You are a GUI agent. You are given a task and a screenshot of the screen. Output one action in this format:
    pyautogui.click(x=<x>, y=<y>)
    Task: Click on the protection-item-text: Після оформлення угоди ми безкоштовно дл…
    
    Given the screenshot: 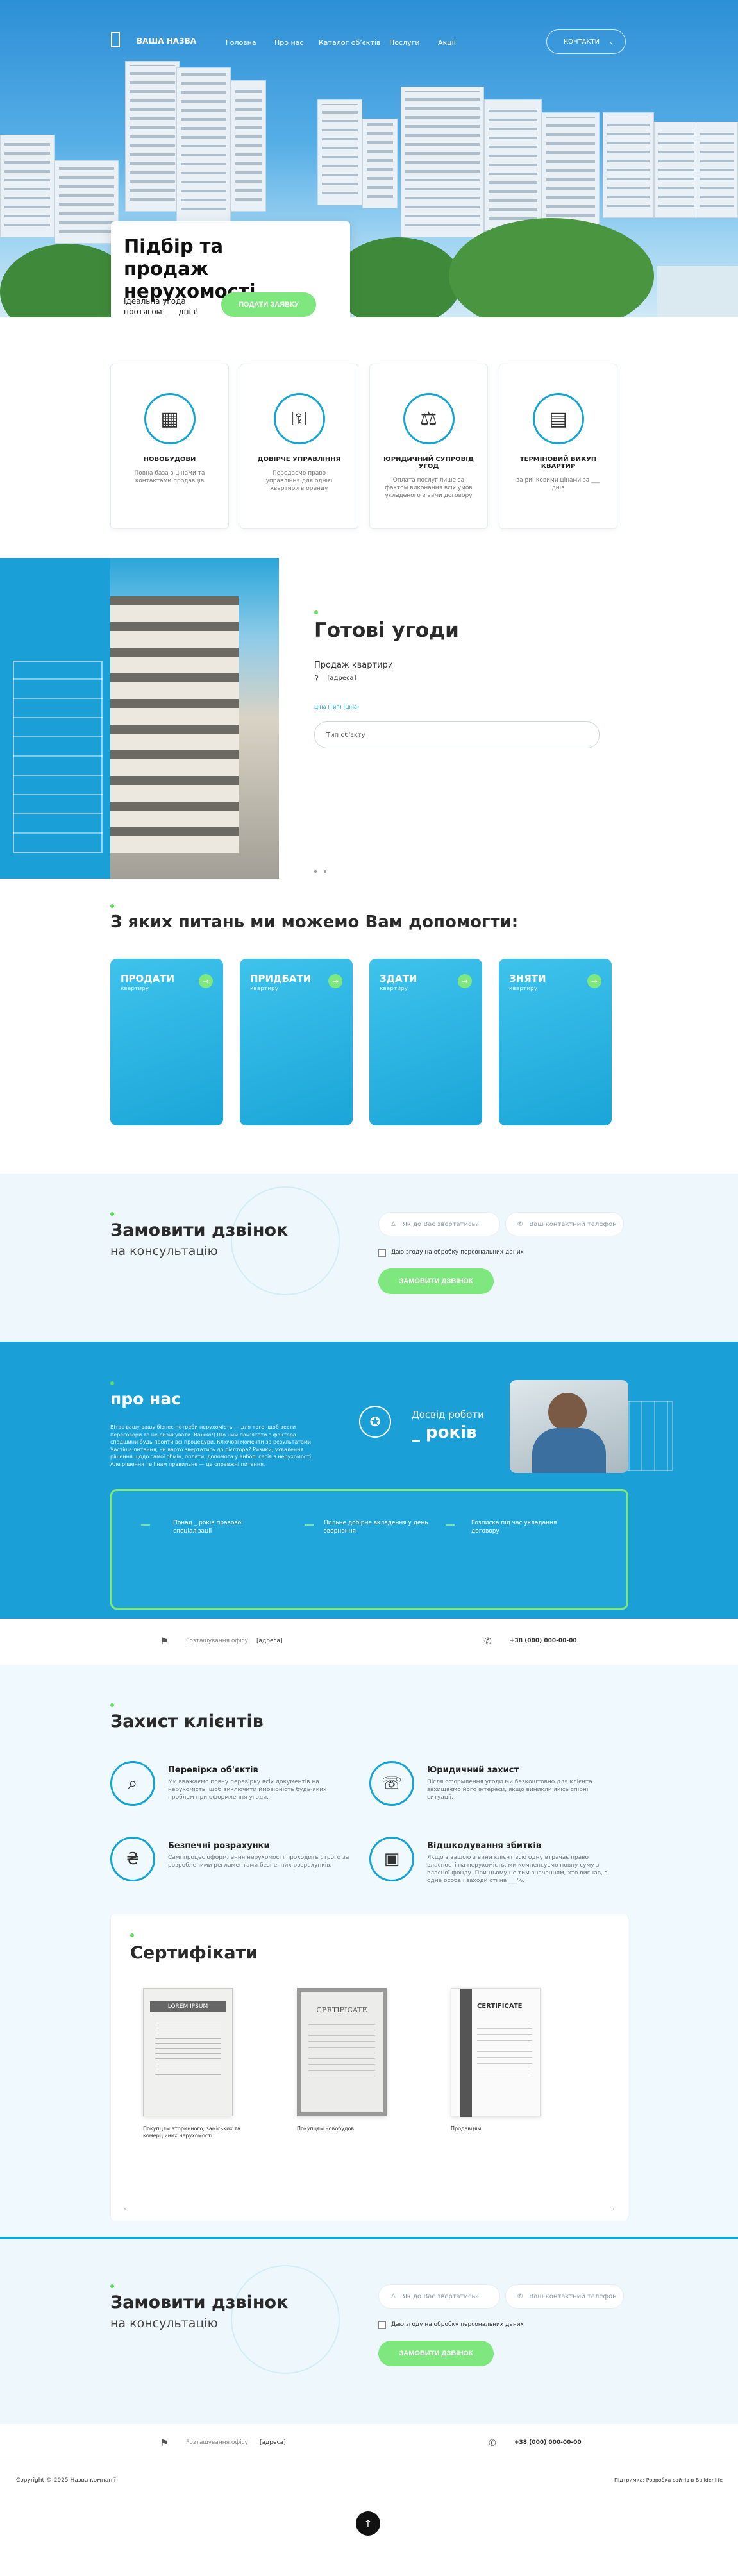 What is the action you would take?
    pyautogui.click(x=510, y=1790)
    